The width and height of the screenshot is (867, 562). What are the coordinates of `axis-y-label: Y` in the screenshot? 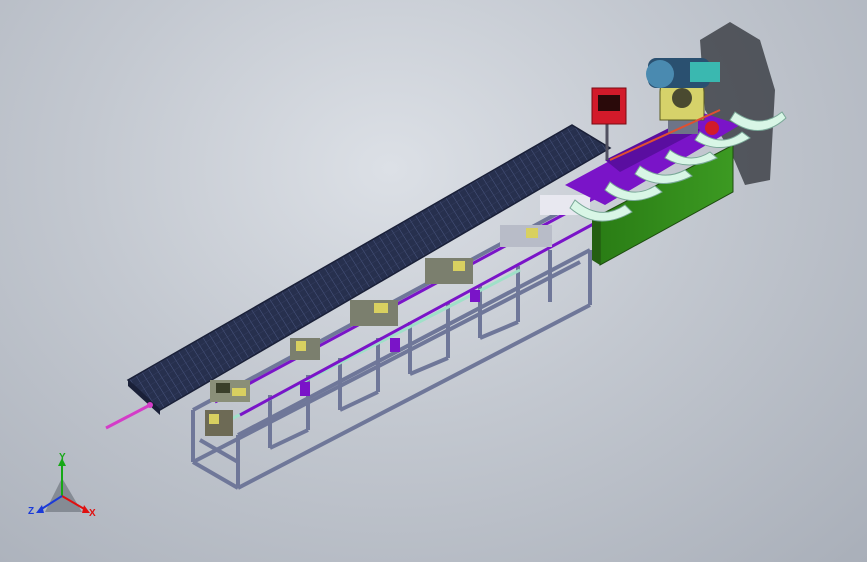 It's located at (62, 457).